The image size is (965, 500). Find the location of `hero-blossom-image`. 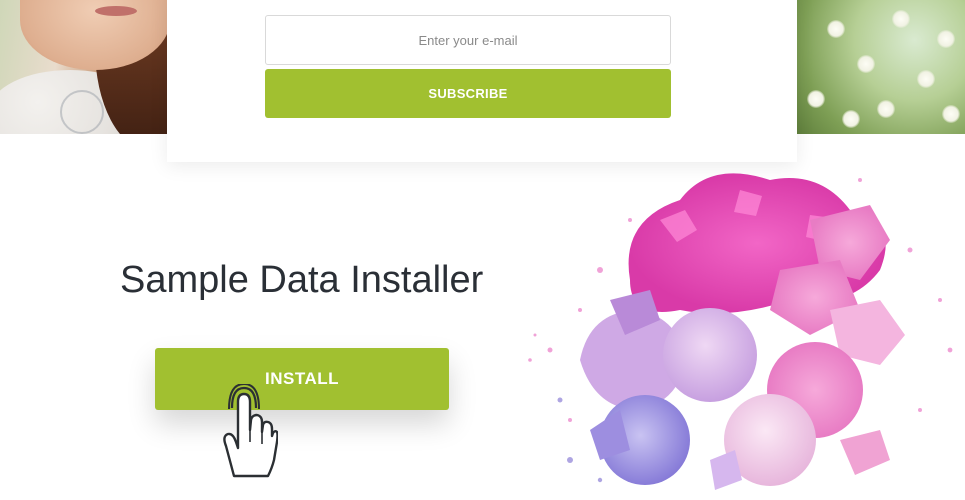

hero-blossom-image is located at coordinates (881, 67).